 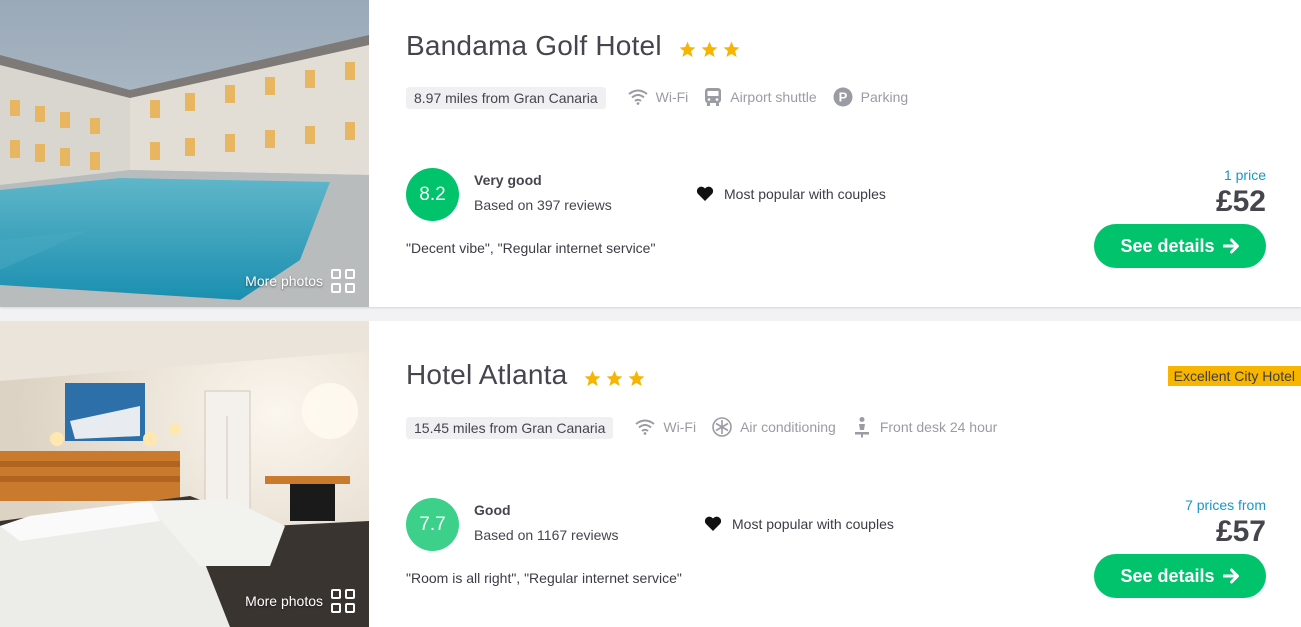 I want to click on hotel-name: Hotel Atlanta, so click(x=486, y=375).